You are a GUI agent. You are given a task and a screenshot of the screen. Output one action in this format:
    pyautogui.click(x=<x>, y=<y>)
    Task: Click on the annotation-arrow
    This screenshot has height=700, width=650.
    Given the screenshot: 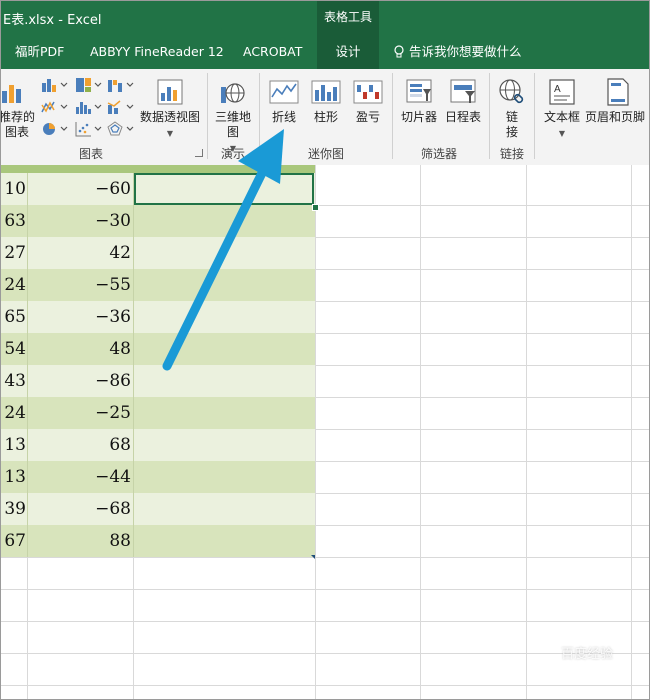 What is the action you would take?
    pyautogui.click(x=223, y=250)
    